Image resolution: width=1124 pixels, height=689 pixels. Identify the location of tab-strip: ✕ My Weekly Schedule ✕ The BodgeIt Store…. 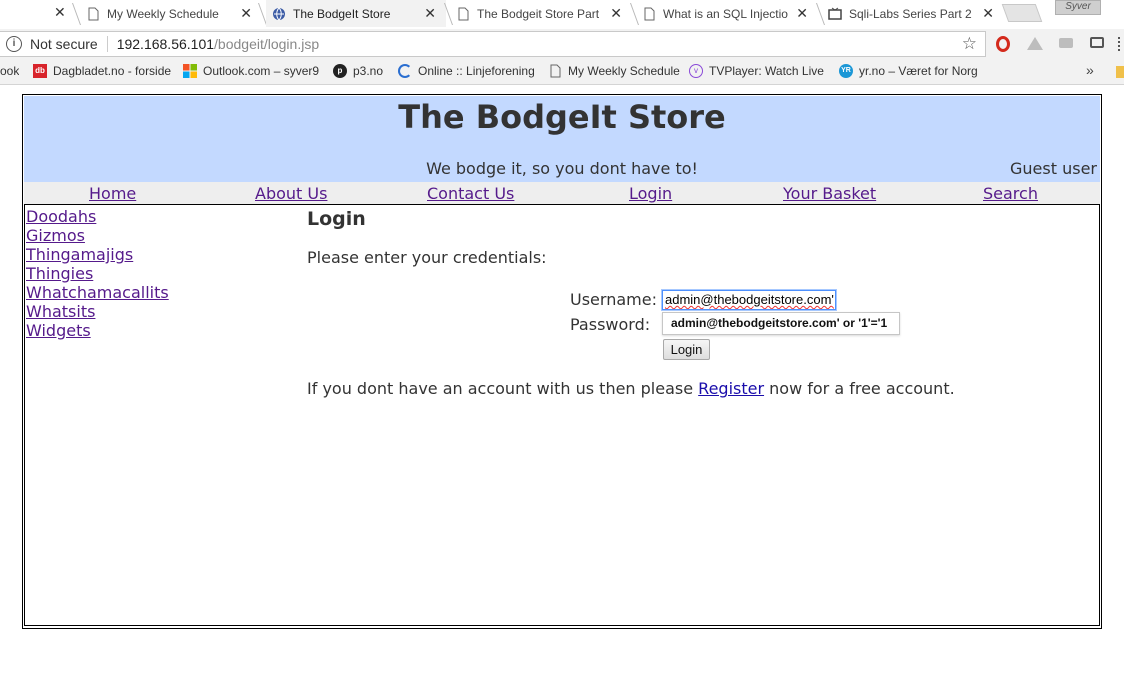
(562, 14).